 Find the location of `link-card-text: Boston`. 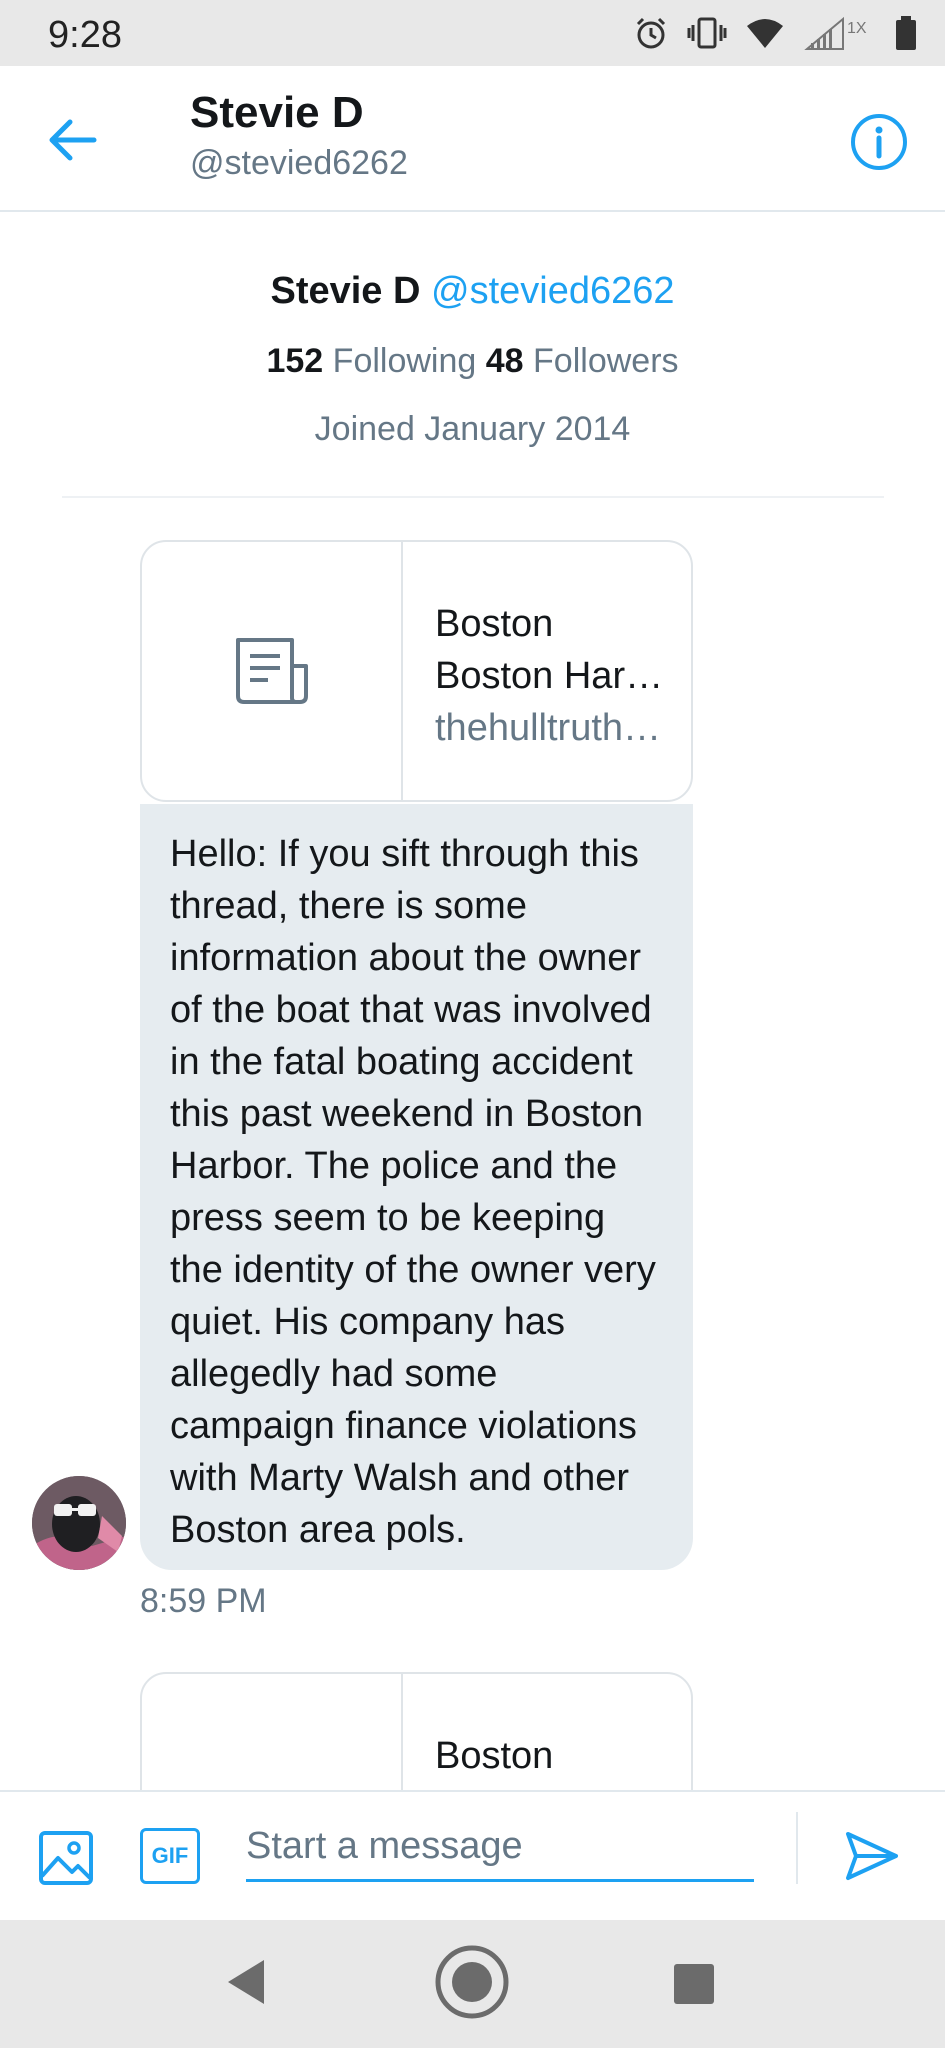

link-card-text: Boston is located at coordinates (555, 1756).